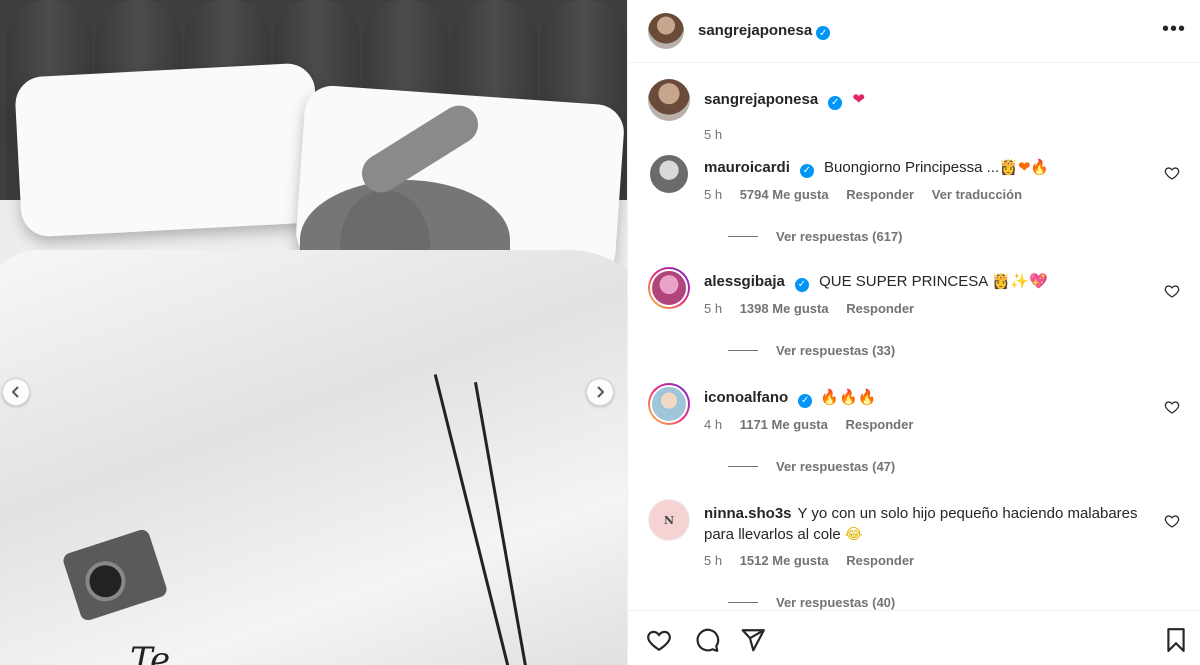 The image size is (1200, 665). What do you see at coordinates (1024, 167) in the screenshot?
I see `comment-emoji: 👸❤🔥` at bounding box center [1024, 167].